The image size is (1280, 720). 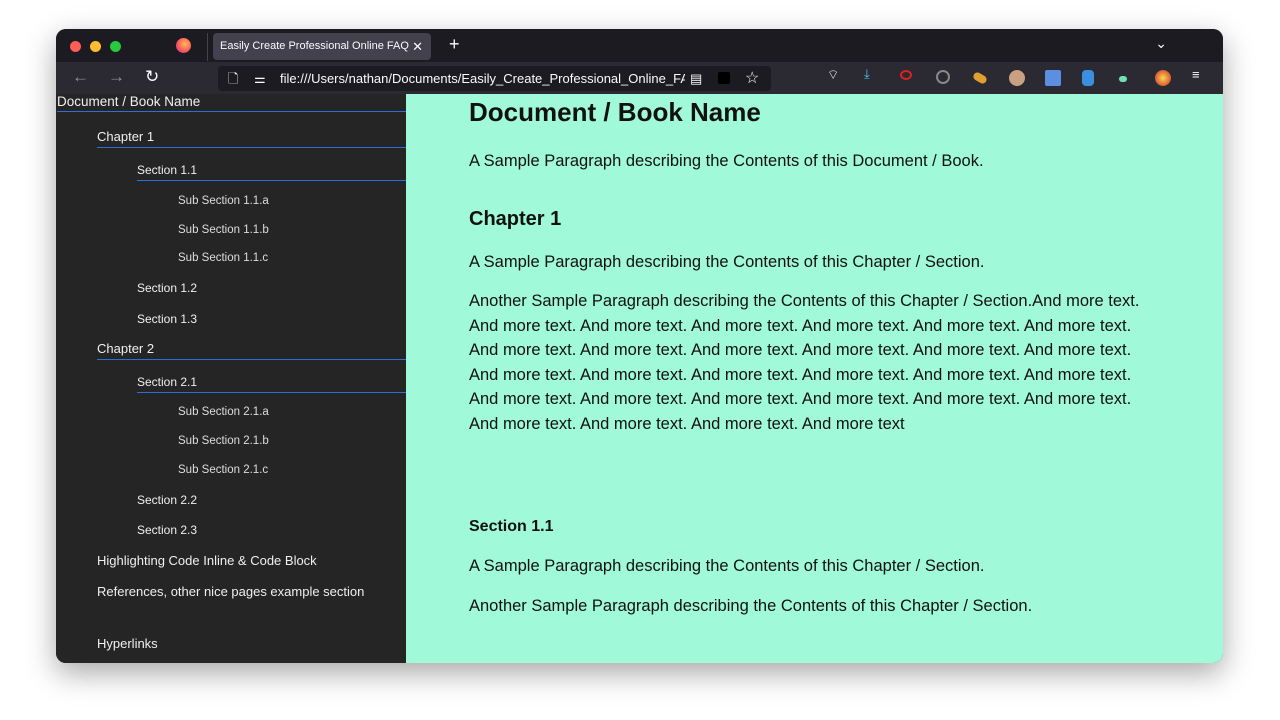 I want to click on toc-section-2-2: Section 2.2, so click(x=271, y=500).